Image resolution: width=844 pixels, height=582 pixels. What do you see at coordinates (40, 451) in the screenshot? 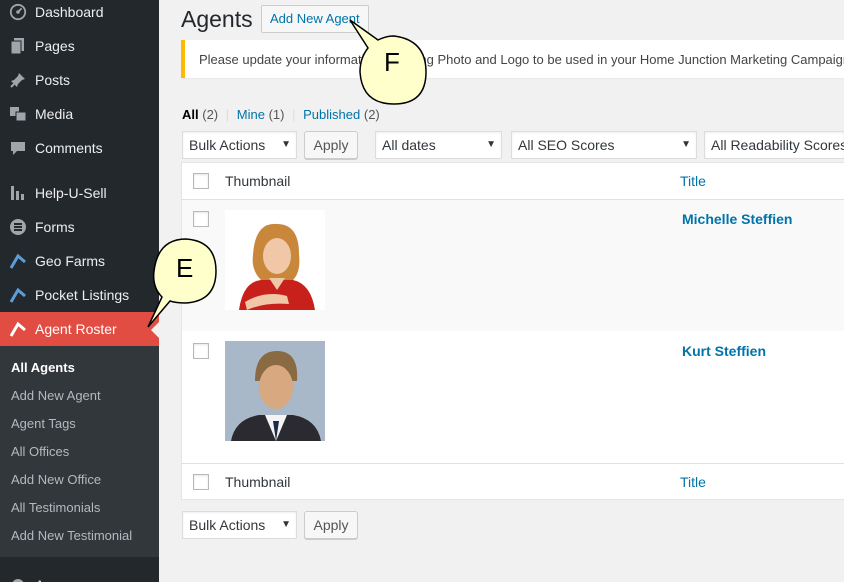
I see `submenu-all-offices: All Offices` at bounding box center [40, 451].